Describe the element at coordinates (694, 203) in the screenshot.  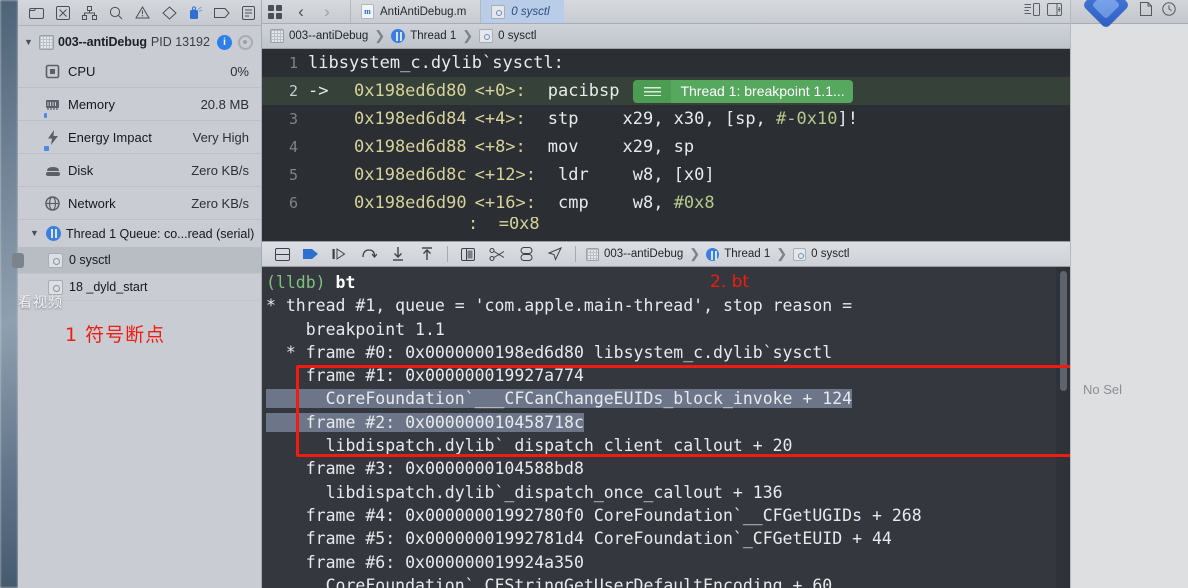
I see `instruction-immediate: #0x8` at that location.